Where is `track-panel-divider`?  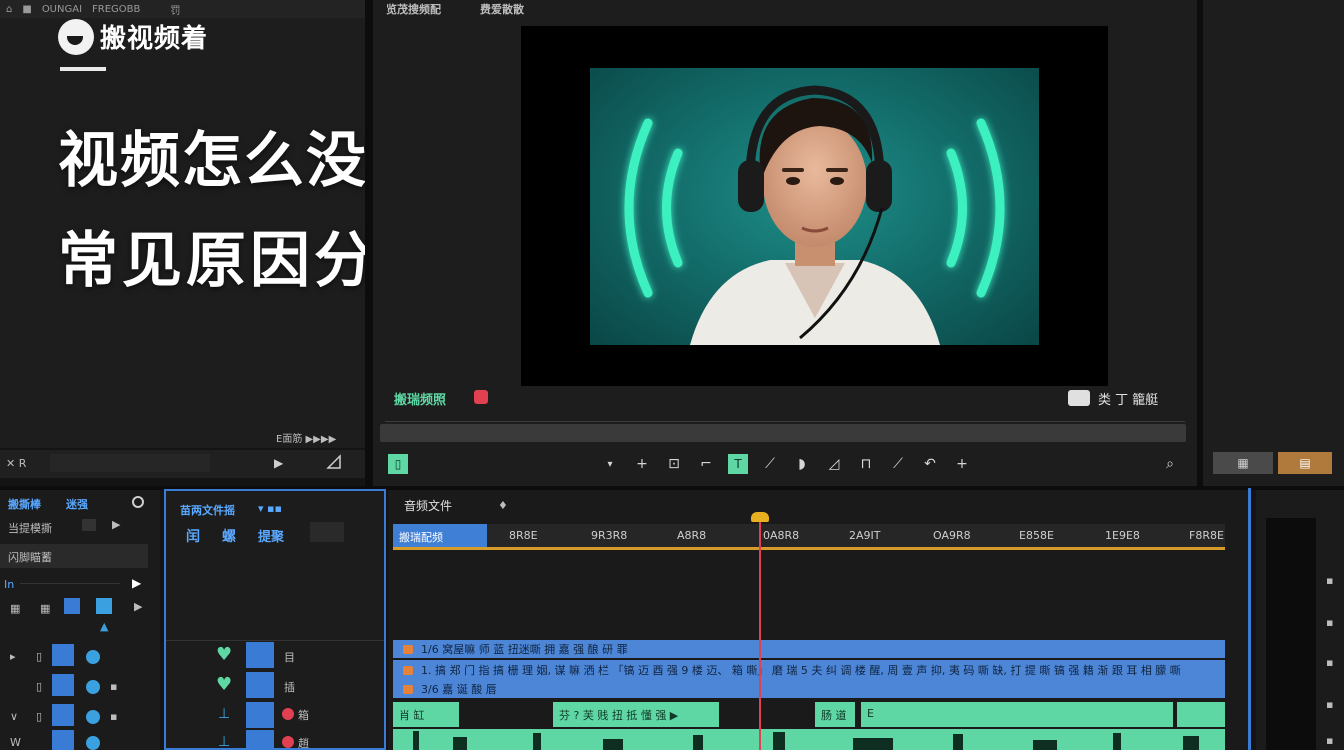 track-panel-divider is located at coordinates (275, 640).